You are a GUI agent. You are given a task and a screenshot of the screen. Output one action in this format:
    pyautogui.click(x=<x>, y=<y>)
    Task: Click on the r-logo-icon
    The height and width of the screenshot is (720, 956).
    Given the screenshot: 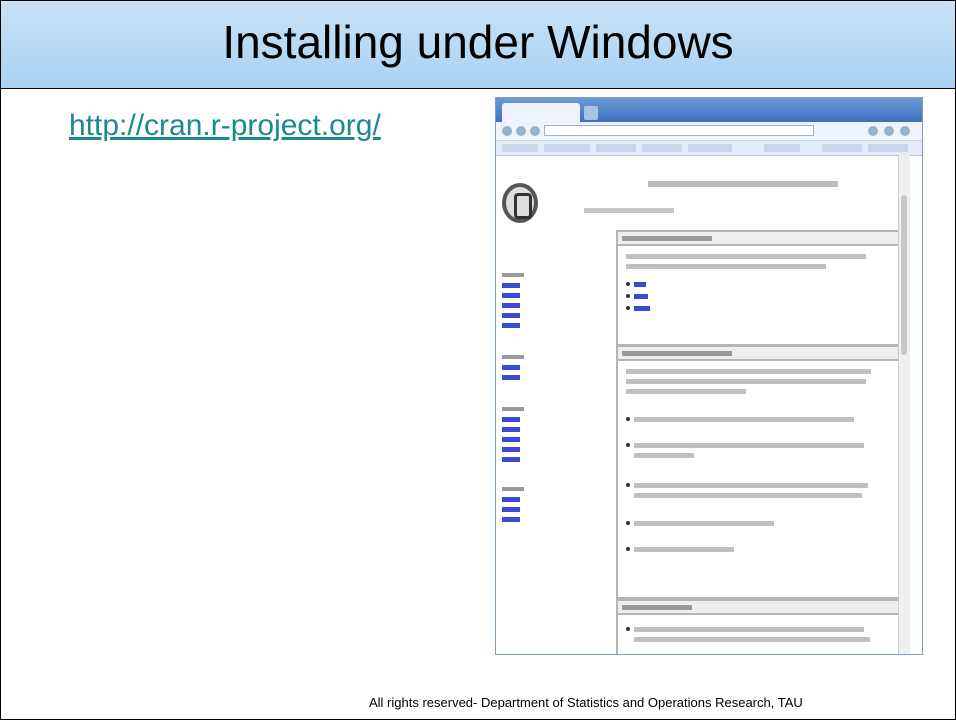 What is the action you would take?
    pyautogui.click(x=520, y=203)
    